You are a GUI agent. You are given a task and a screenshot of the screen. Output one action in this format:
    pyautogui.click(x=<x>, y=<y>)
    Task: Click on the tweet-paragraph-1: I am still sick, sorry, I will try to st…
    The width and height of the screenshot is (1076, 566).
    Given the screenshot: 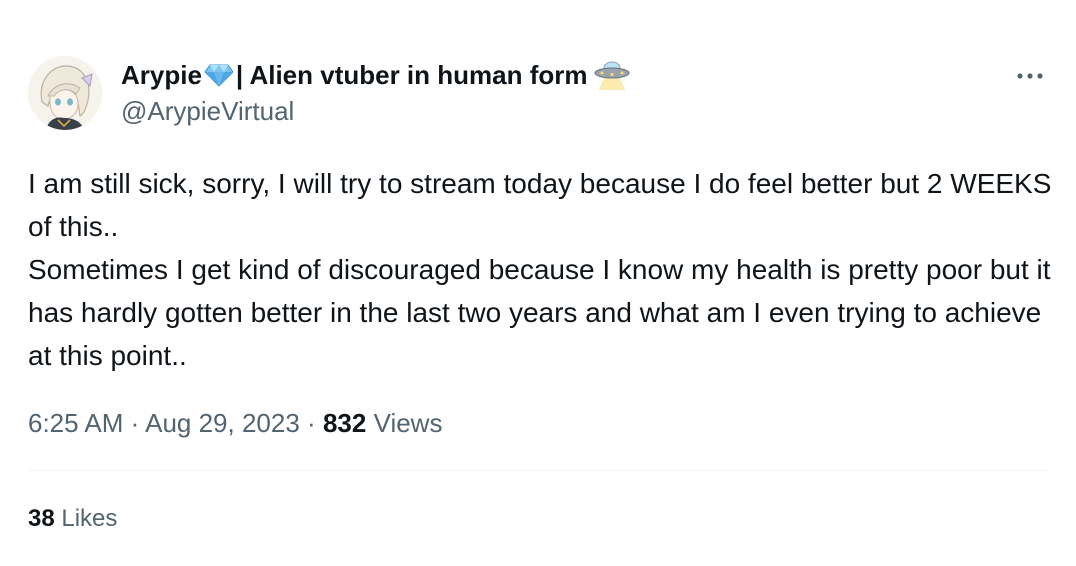 What is the action you would take?
    pyautogui.click(x=540, y=205)
    